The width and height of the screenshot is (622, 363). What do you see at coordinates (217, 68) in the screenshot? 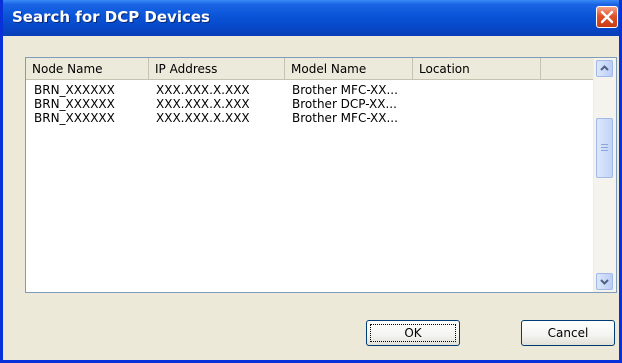
I see `column-header-ip-address: IP Address` at bounding box center [217, 68].